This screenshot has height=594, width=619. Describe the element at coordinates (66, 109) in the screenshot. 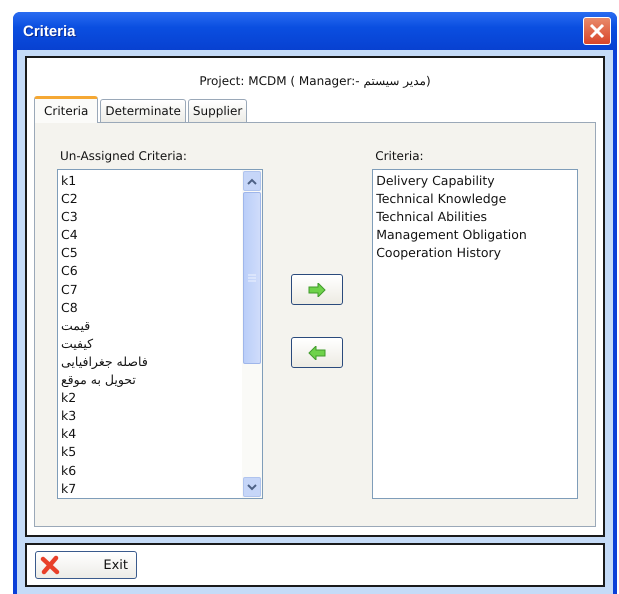

I see `tab: Criteria` at that location.